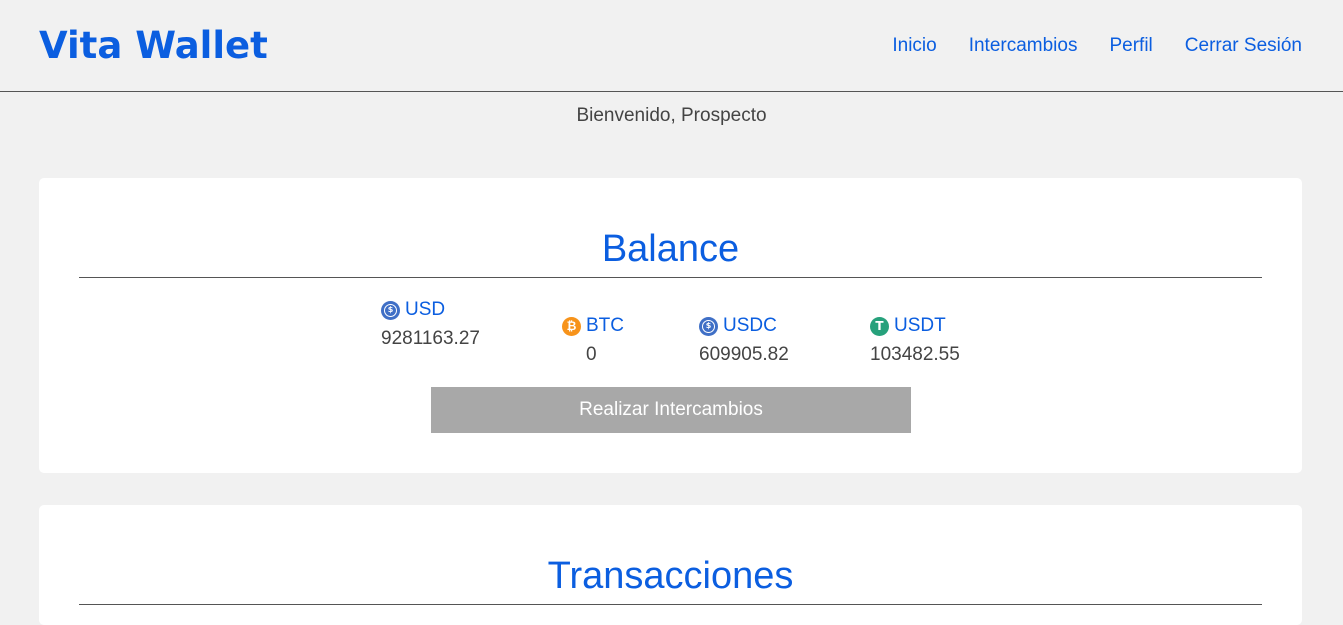  Describe the element at coordinates (915, 354) in the screenshot. I see `currency-amount: 103482.55` at that location.